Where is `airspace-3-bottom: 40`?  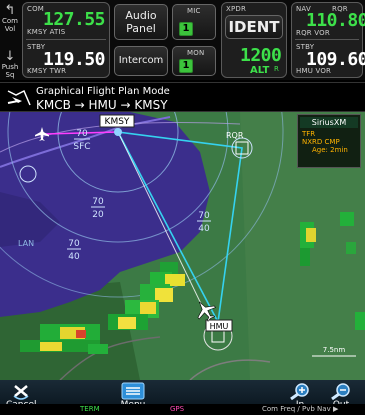 airspace-3-bottom: 40 is located at coordinates (74, 257).